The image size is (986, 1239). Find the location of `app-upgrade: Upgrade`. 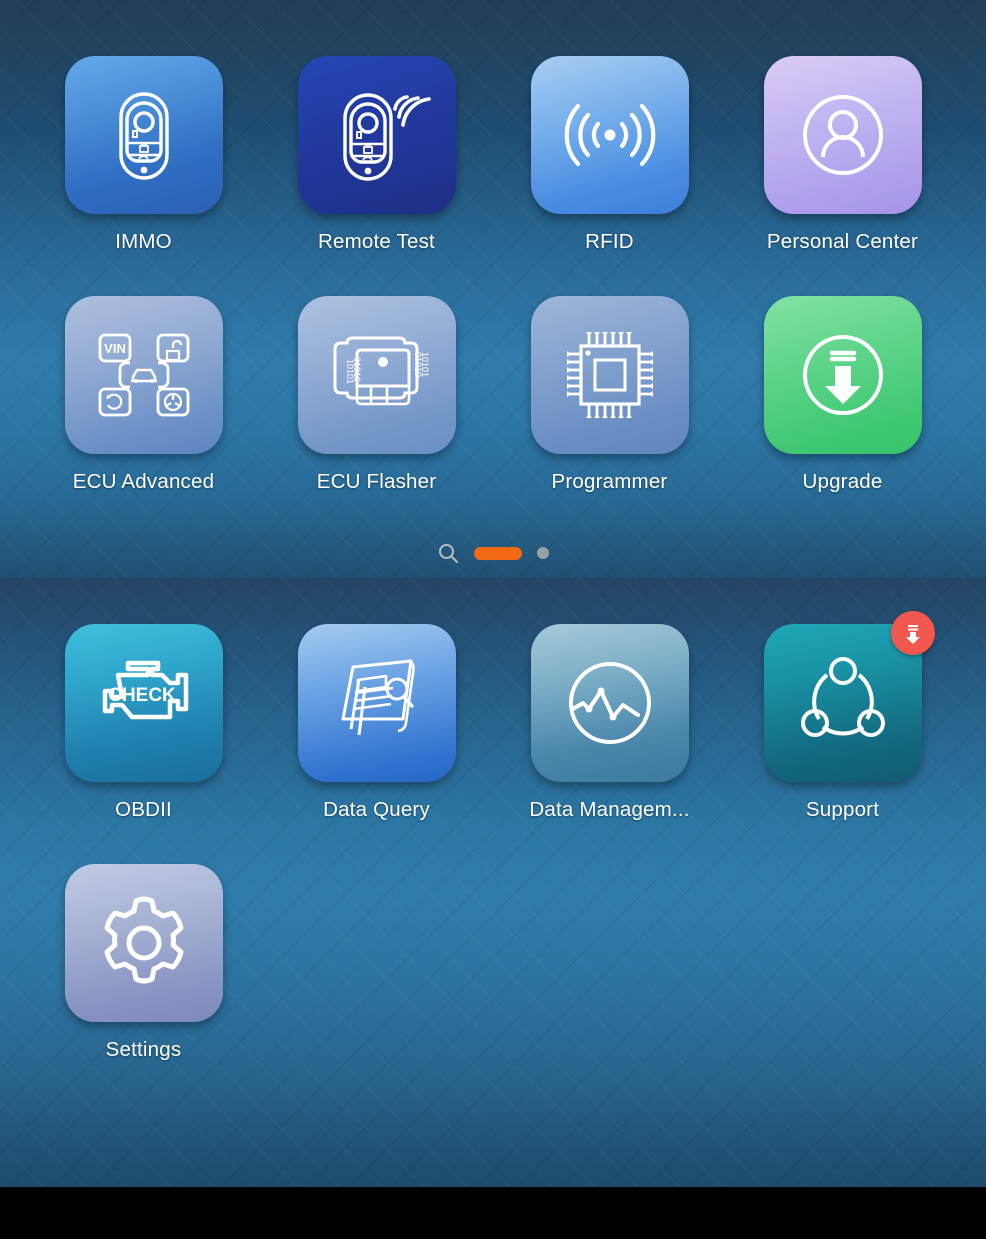

app-upgrade: Upgrade is located at coordinates (842, 408).